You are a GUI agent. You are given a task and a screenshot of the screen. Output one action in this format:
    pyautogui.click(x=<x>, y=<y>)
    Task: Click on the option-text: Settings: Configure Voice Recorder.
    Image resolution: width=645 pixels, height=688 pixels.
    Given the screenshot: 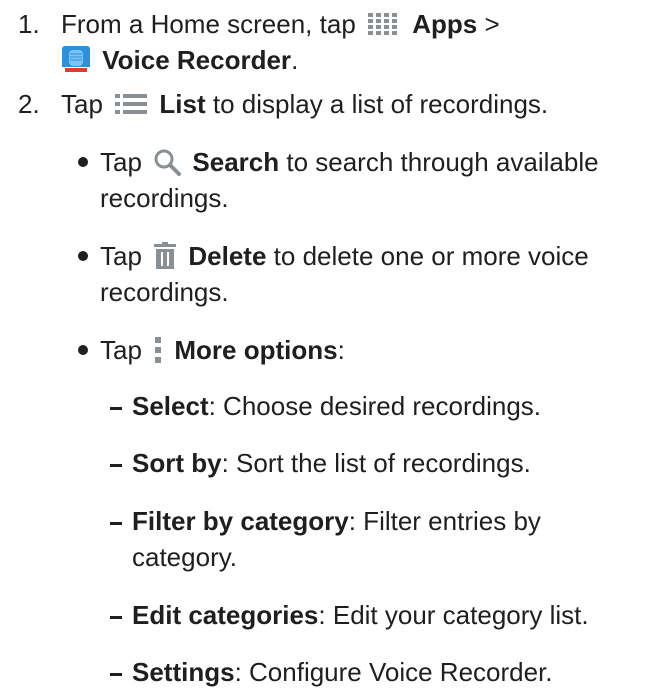 What is the action you would take?
    pyautogui.click(x=379, y=671)
    